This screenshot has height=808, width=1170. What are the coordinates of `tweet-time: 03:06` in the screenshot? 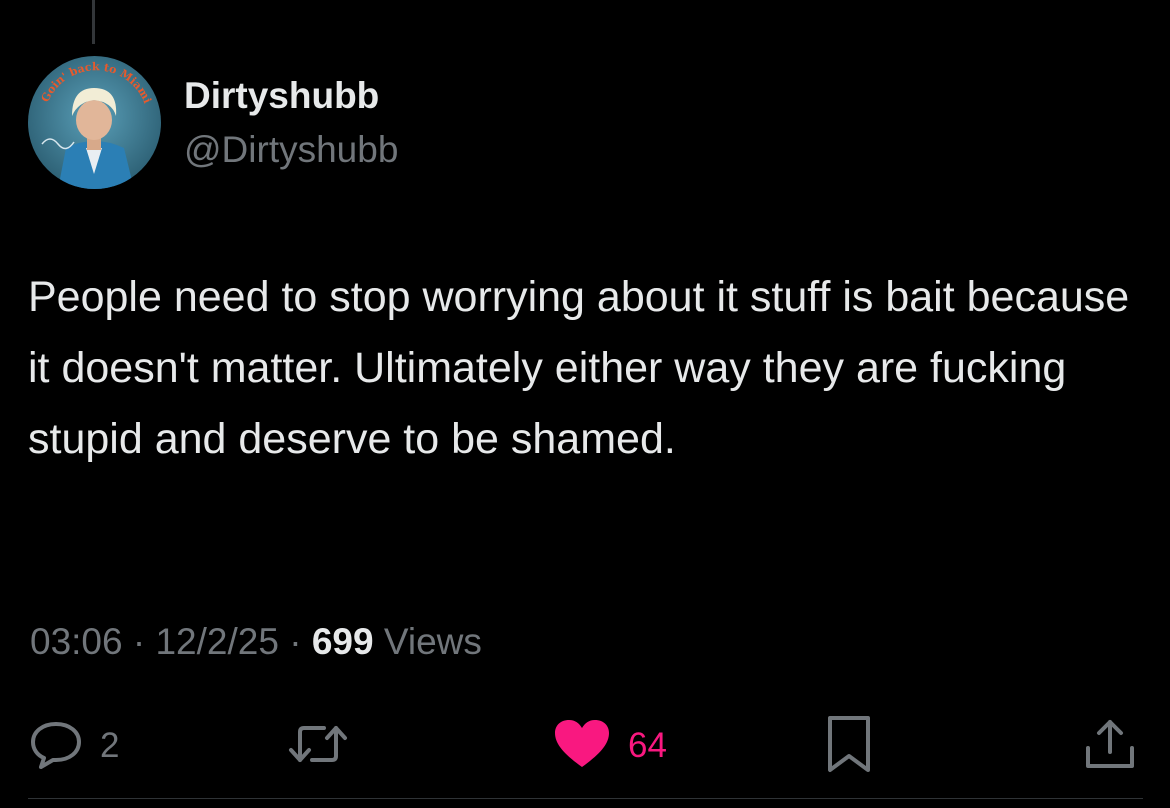 It's located at (76, 641).